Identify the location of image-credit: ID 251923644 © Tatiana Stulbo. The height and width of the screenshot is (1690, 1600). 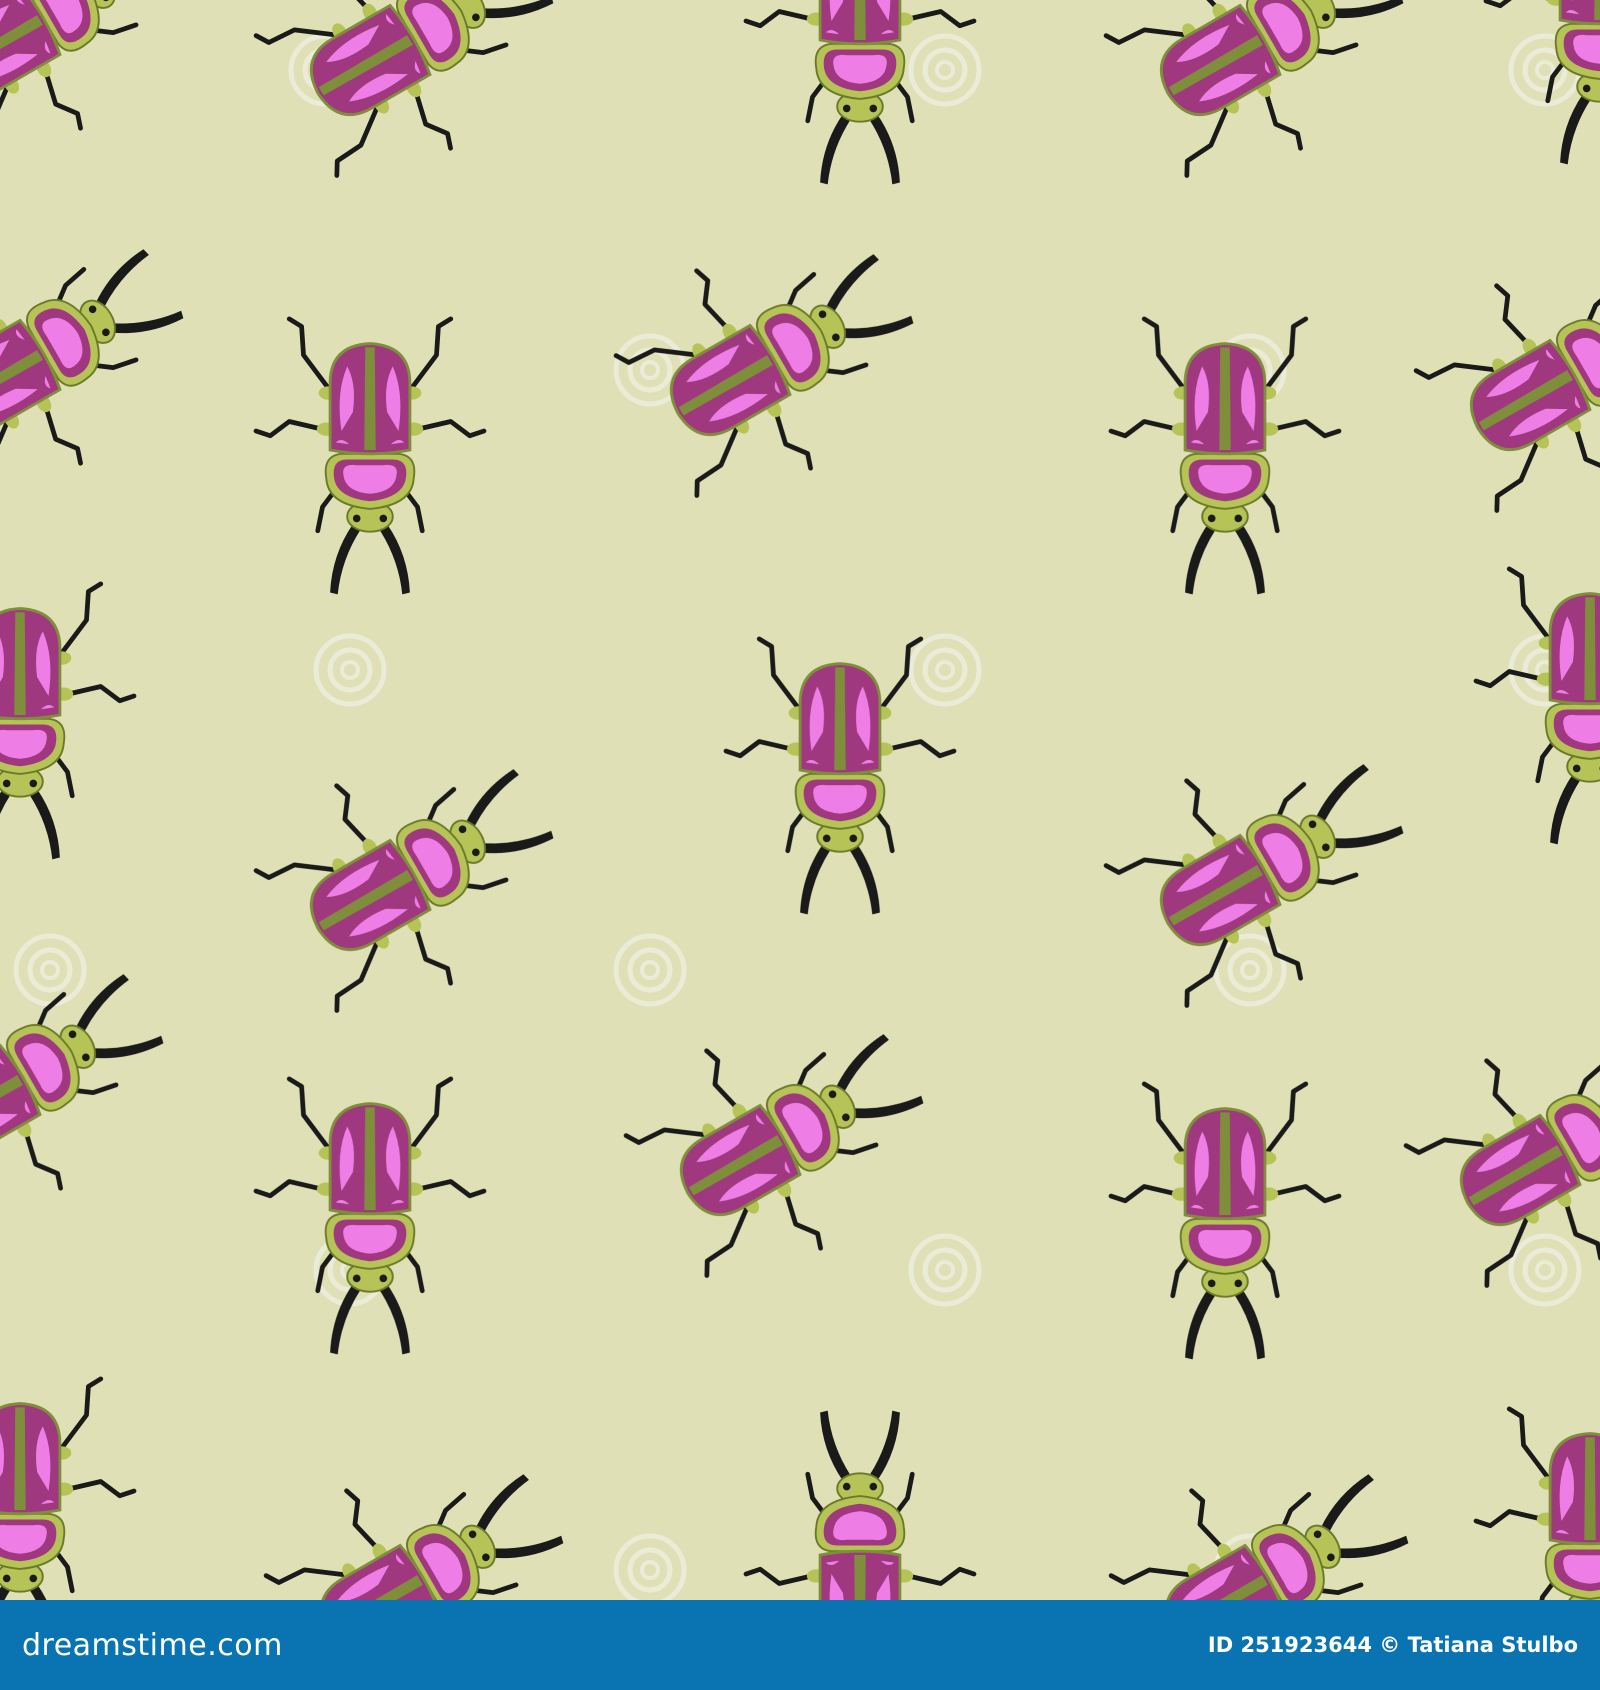
(1392, 1645).